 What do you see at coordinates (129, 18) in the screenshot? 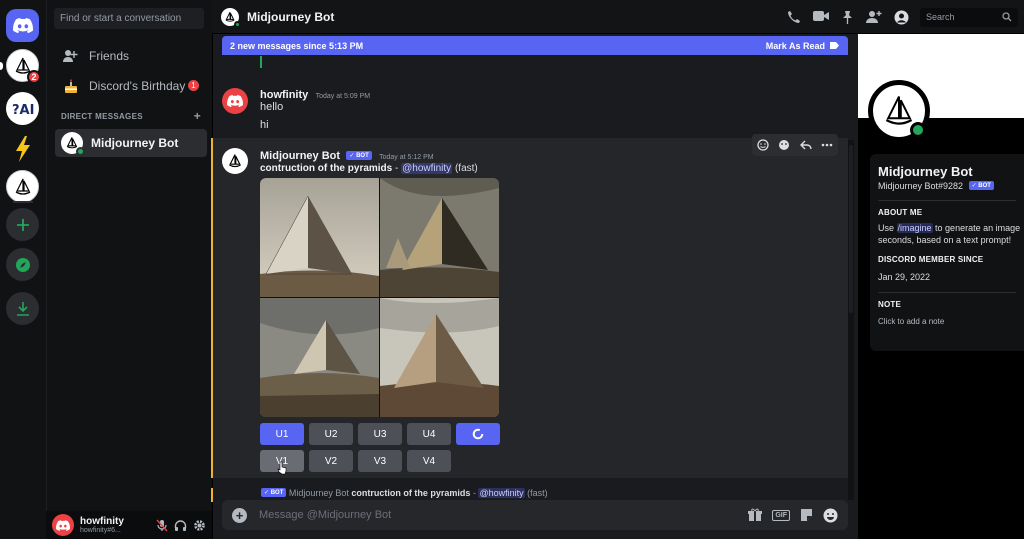
I see `find-conversation-input: Find or start a conversation` at bounding box center [129, 18].